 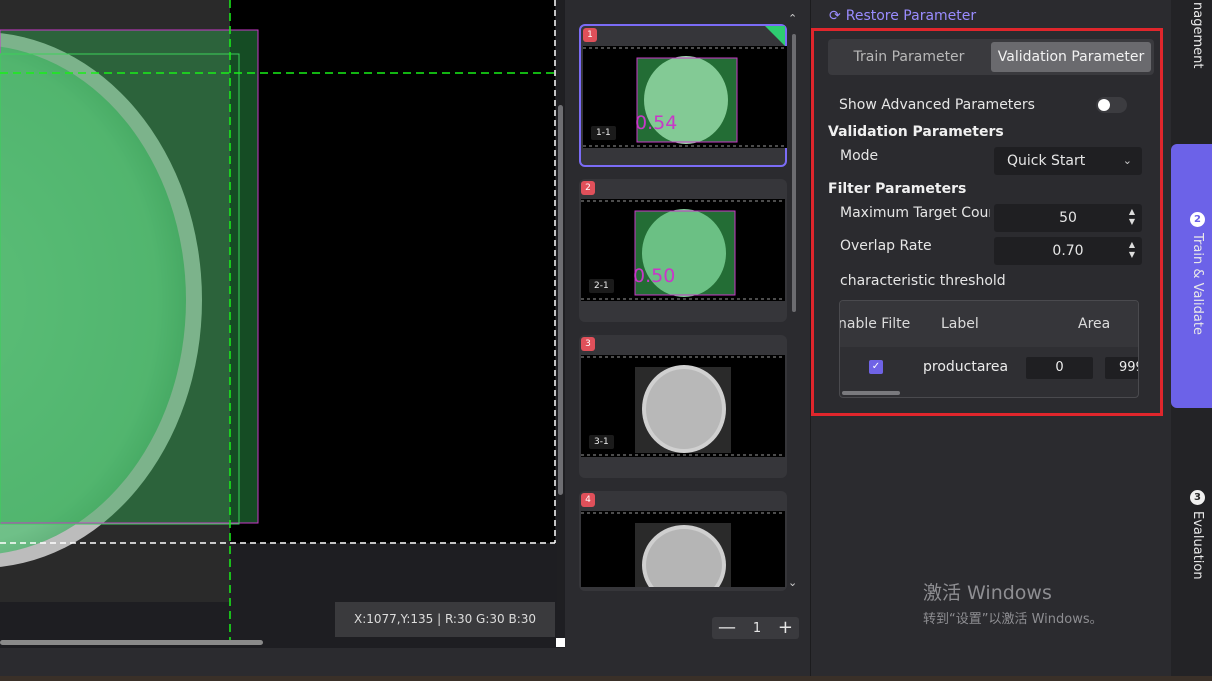 What do you see at coordinates (601, 286) in the screenshot?
I see `thumbnail-tag: 2-1` at bounding box center [601, 286].